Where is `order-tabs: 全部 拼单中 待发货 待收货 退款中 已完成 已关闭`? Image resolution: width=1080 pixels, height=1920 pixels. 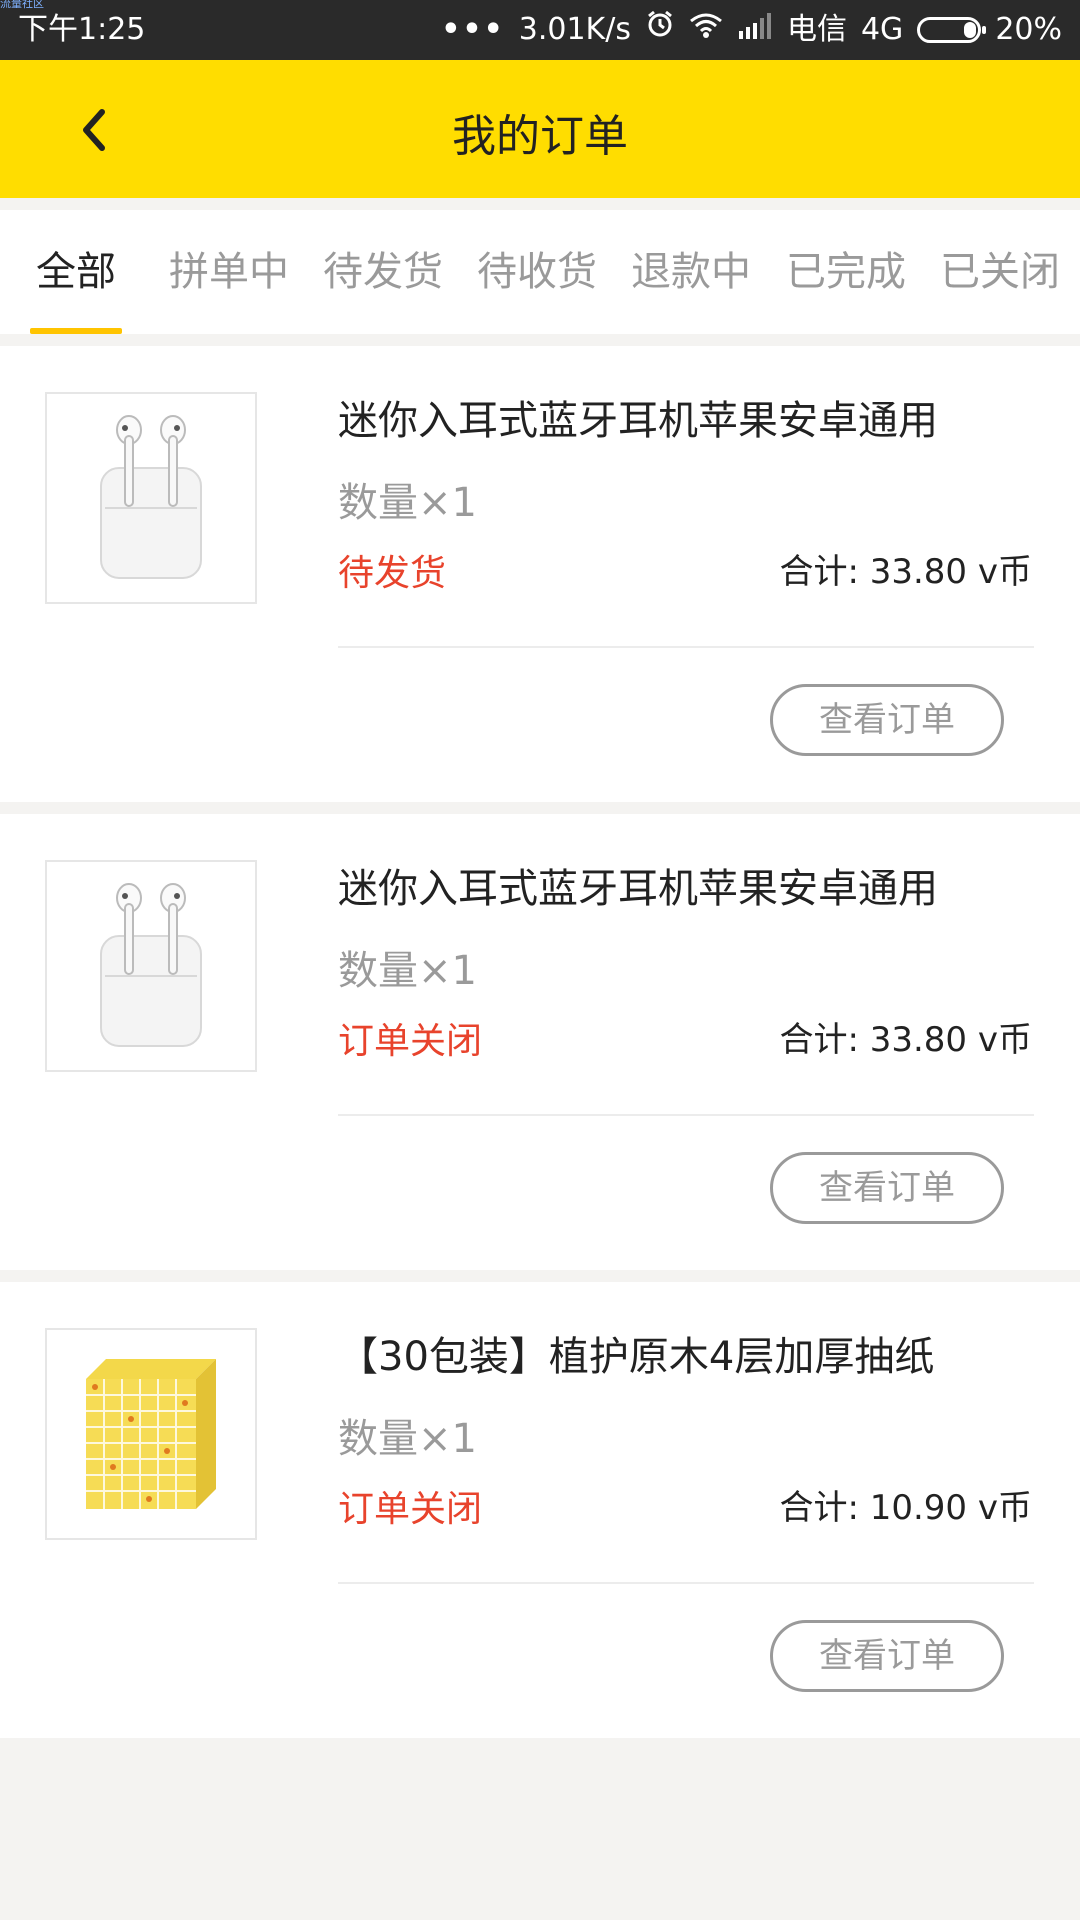 order-tabs: 全部 拼单中 待发货 待收货 退款中 已完成 已关闭 is located at coordinates (540, 272).